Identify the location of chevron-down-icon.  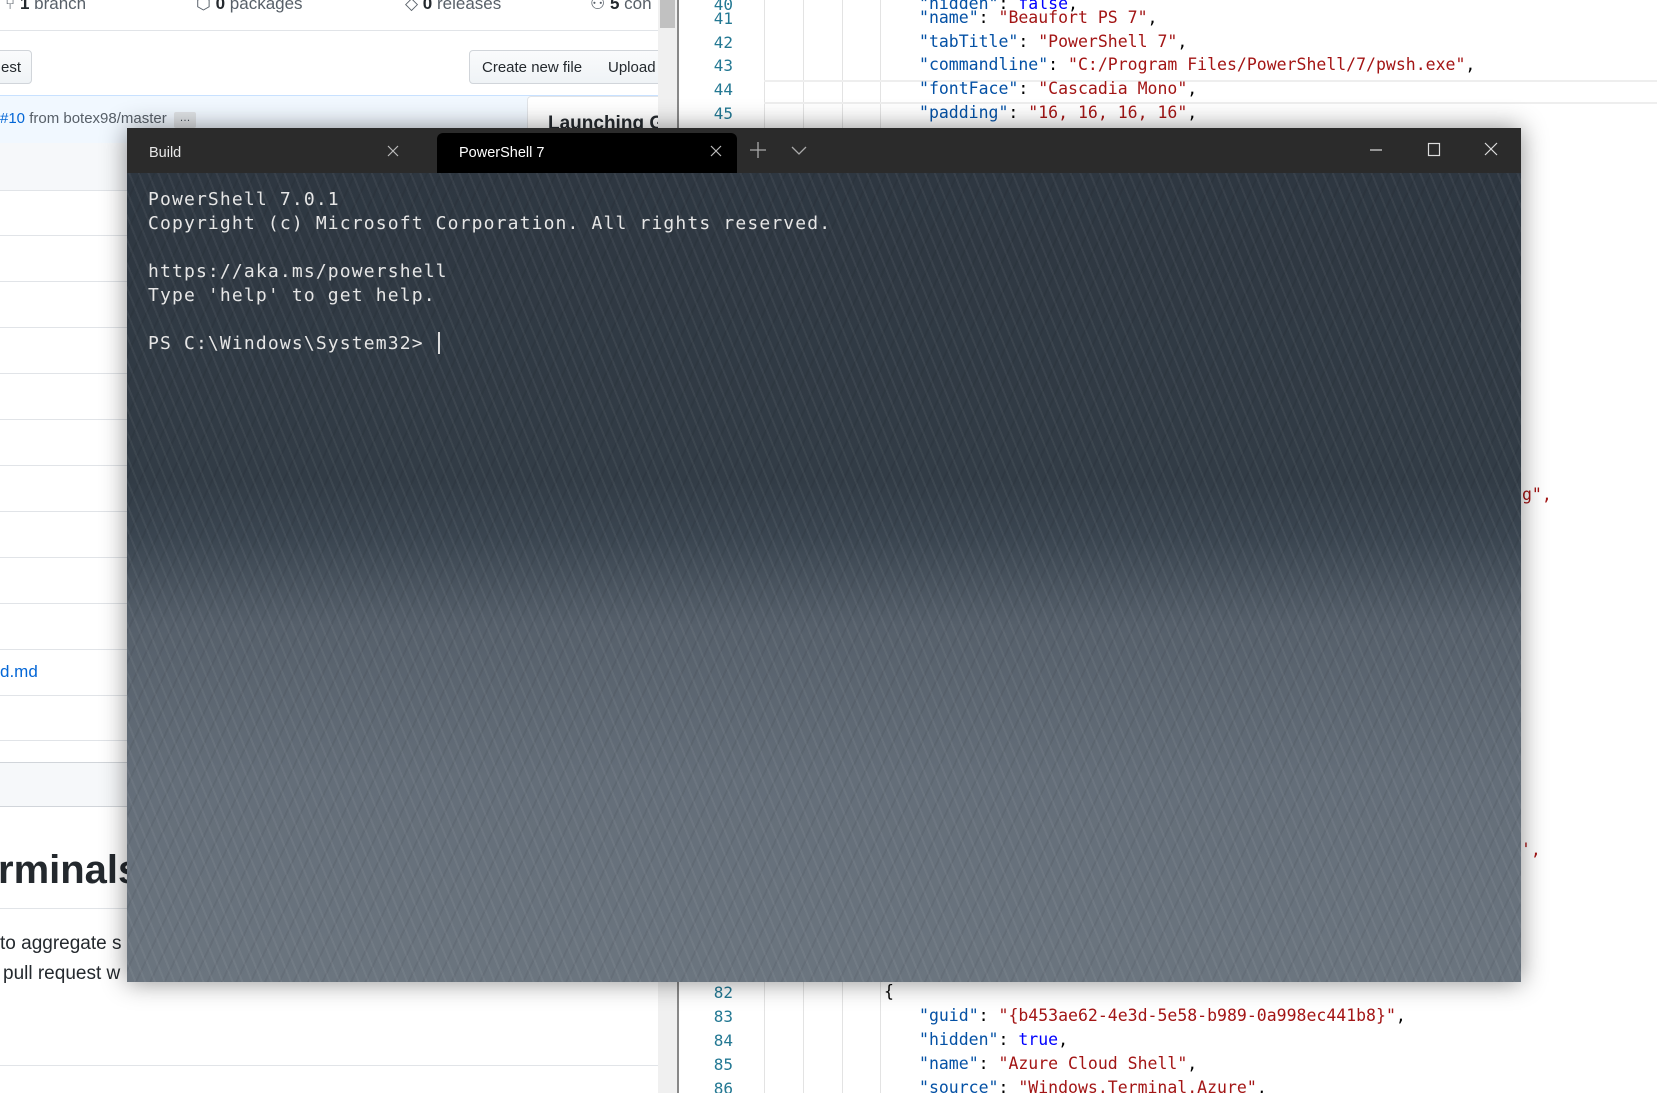
(799, 150).